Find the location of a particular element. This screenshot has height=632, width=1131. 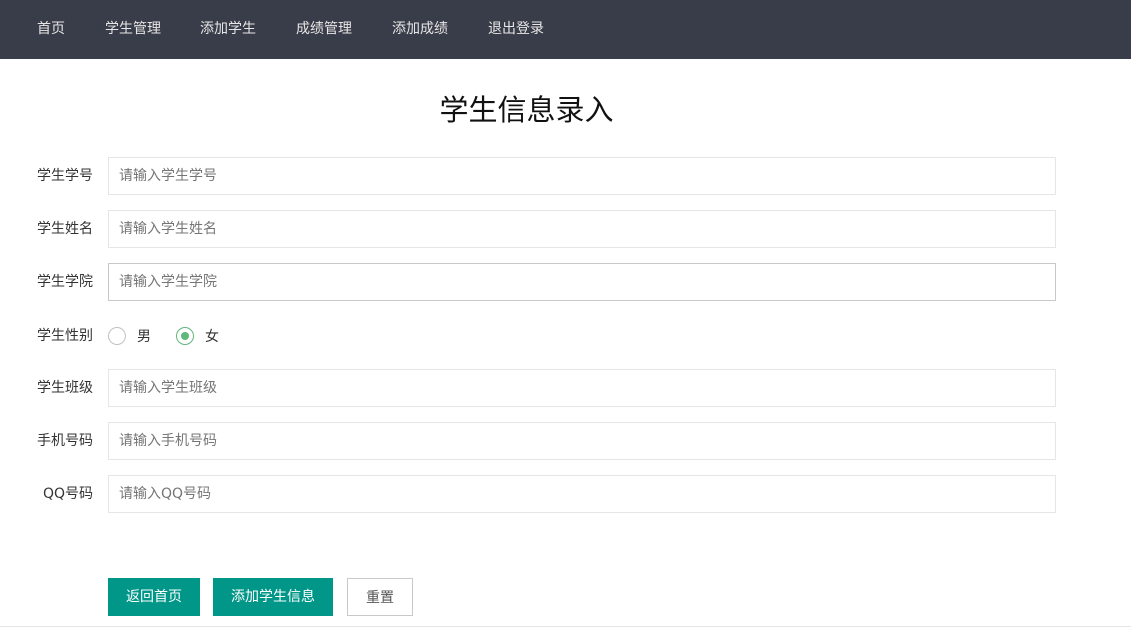

nav-item-logout: 退出登录 is located at coordinates (516, 29).